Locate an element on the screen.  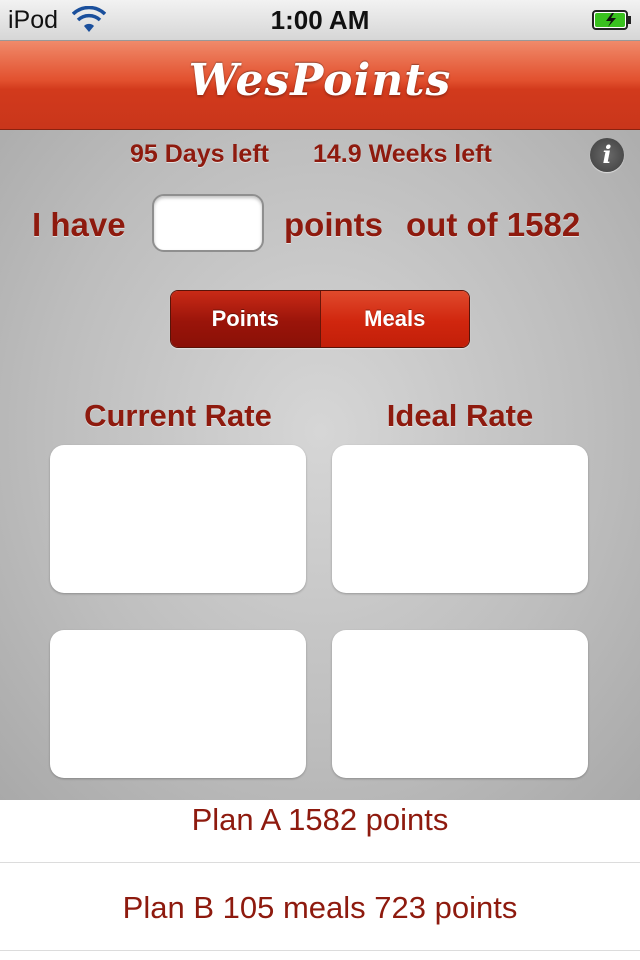
ideal-rate-top-card is located at coordinates (460, 519).